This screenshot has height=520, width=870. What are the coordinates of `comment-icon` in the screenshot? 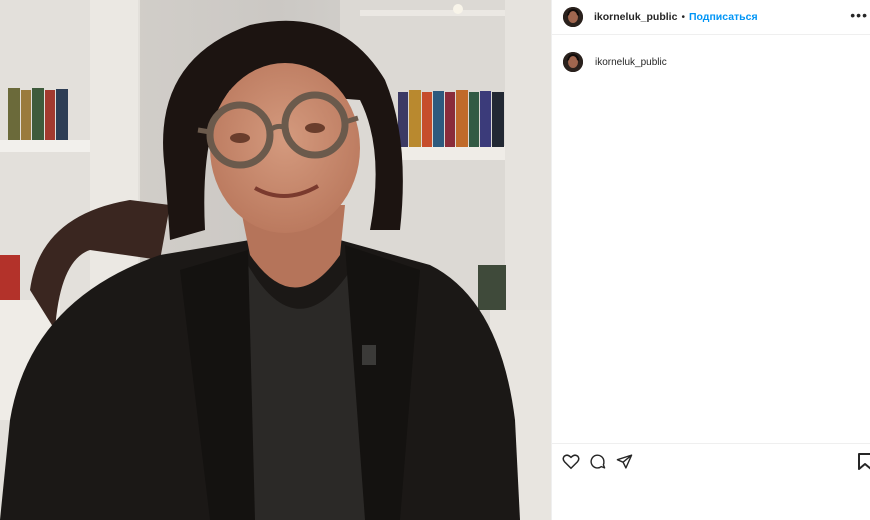 It's located at (597, 464).